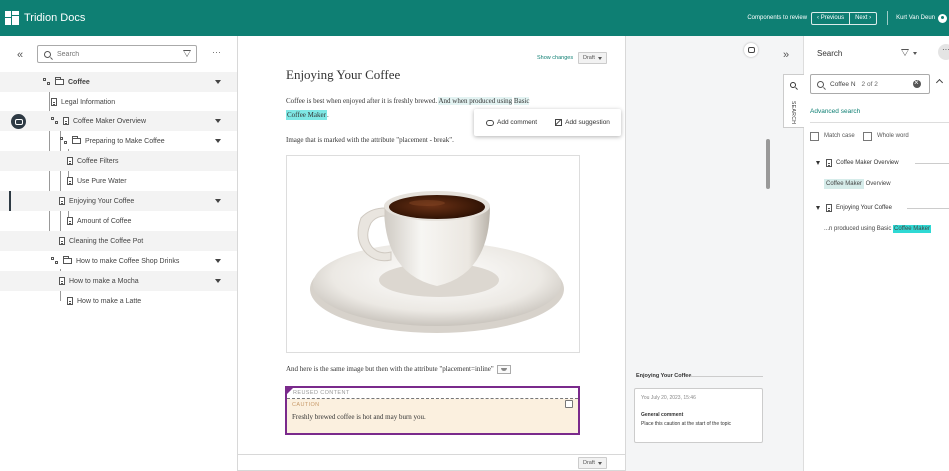 Image resolution: width=949 pixels, height=471 pixels. I want to click on add-comment-button: Add comment, so click(511, 122).